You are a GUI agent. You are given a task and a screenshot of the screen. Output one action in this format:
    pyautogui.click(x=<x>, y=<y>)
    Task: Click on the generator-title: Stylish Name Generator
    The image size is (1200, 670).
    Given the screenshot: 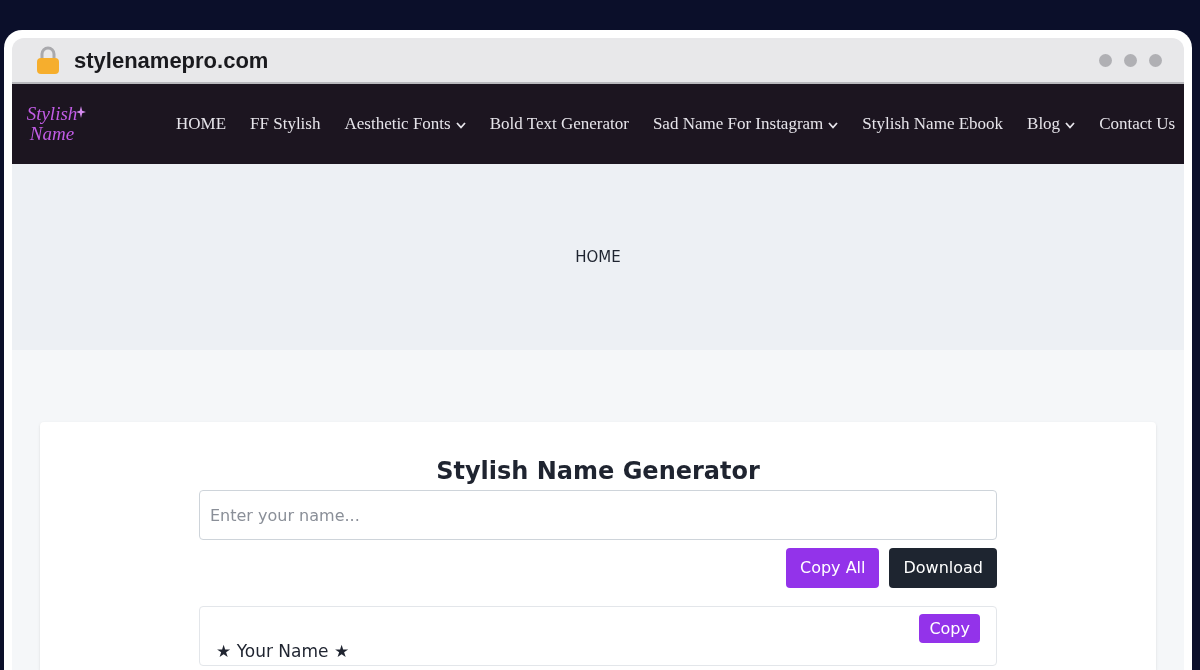 What is the action you would take?
    pyautogui.click(x=598, y=471)
    